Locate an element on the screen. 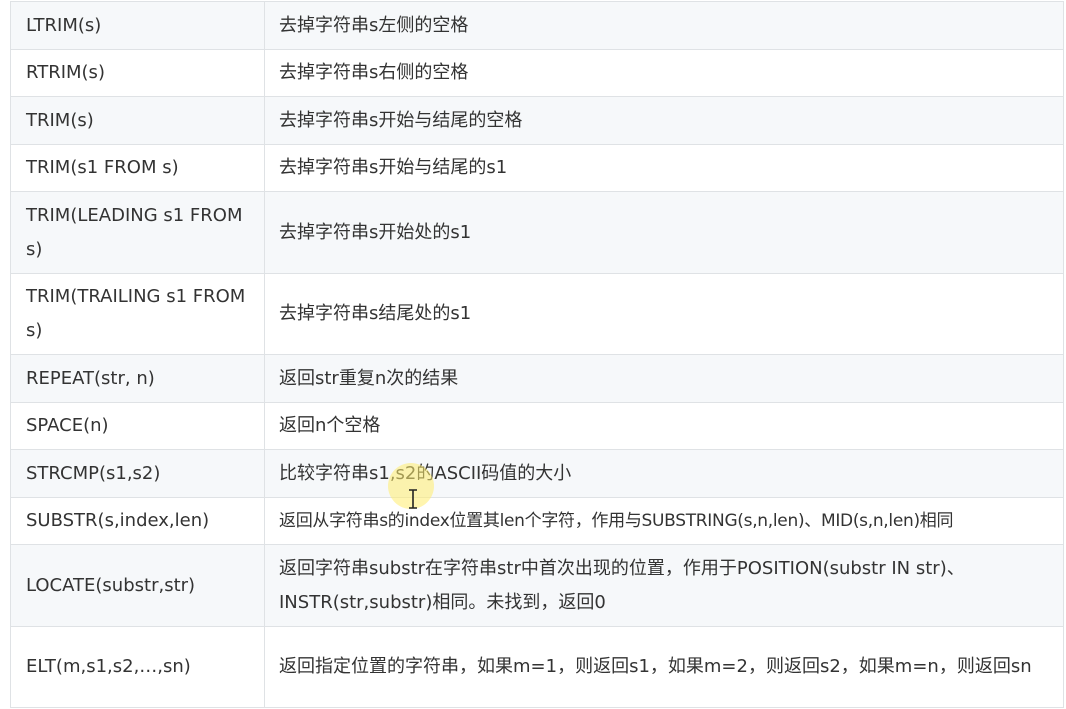 This screenshot has width=1066, height=709. function-cell: ELT(m,s1,s2,…,sn) is located at coordinates (137, 667).